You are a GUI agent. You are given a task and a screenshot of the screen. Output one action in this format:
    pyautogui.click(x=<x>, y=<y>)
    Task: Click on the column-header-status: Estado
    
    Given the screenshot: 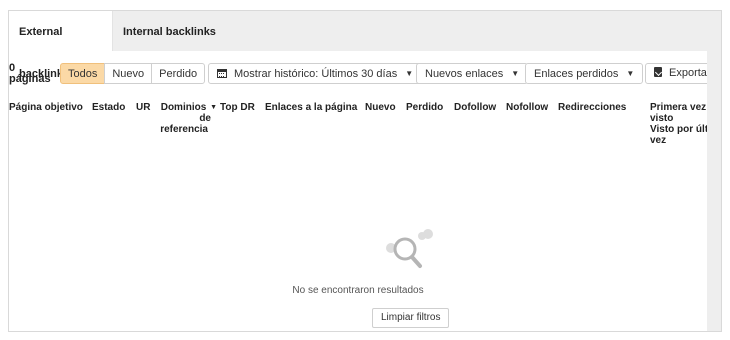 What is the action you would take?
    pyautogui.click(x=108, y=107)
    